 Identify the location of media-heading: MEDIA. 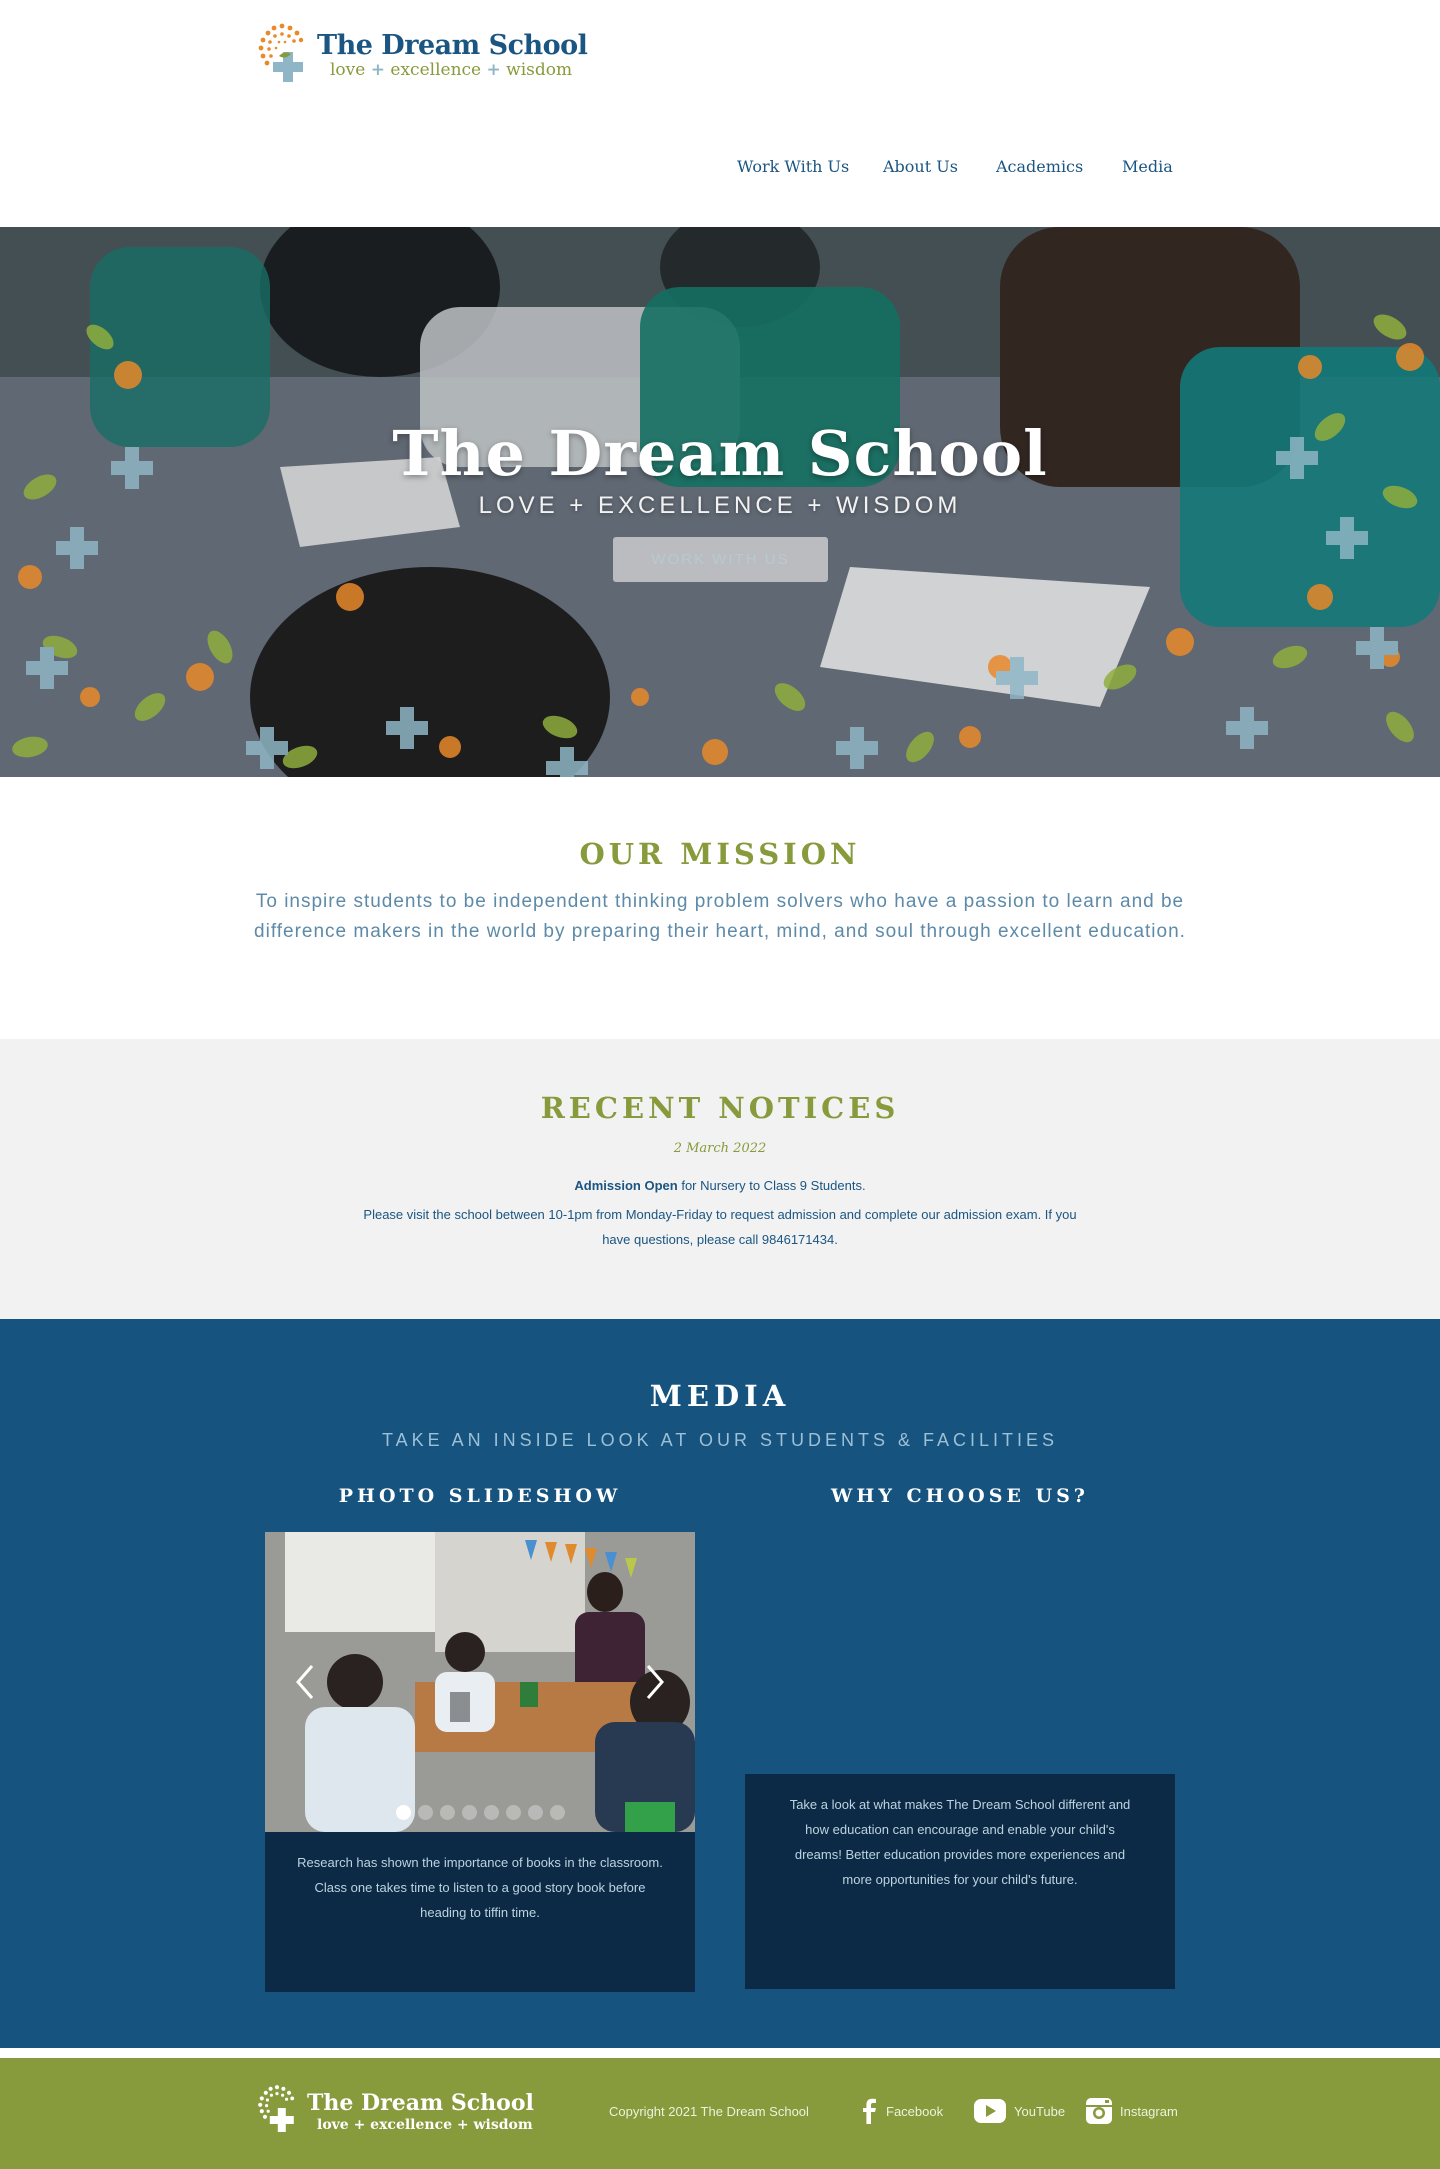
(720, 1396).